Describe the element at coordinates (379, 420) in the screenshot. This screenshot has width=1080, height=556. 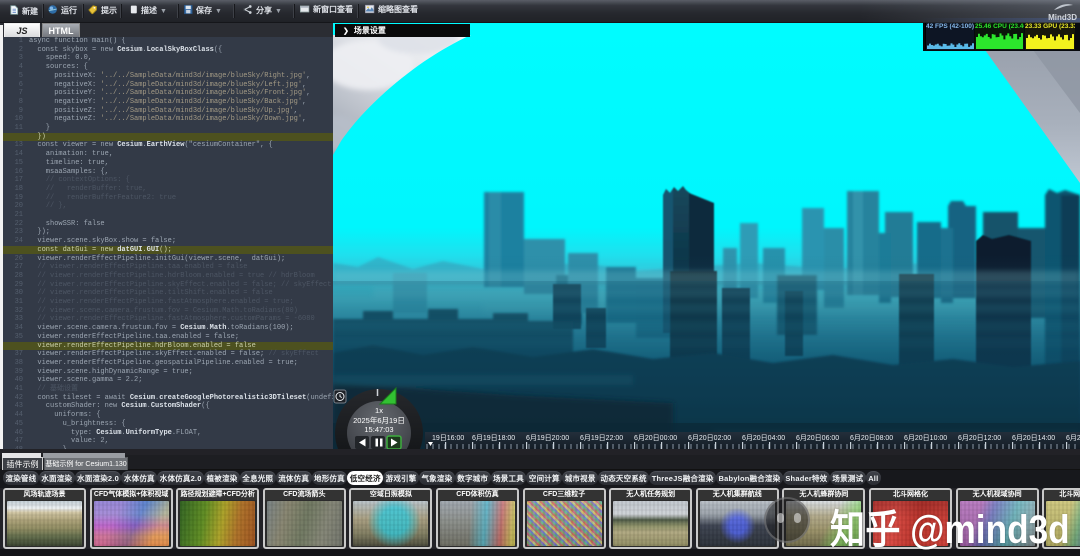
I see `svg-text: 2025年6月19日` at that location.